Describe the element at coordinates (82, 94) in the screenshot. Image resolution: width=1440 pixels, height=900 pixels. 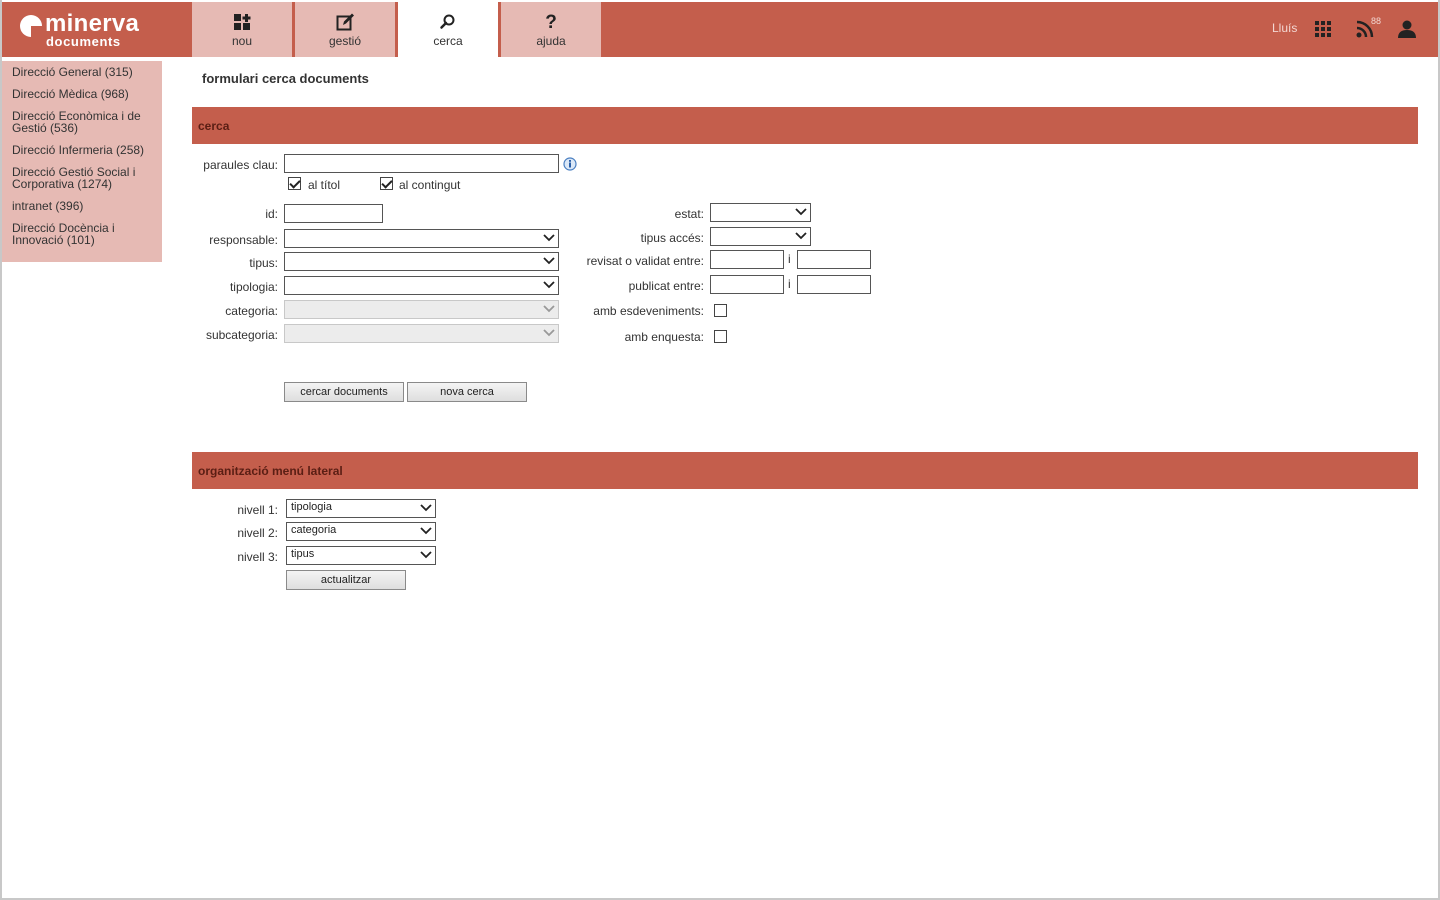
I see `sidebar-item-direccio-medica: Direcció Mèdica (968)` at that location.